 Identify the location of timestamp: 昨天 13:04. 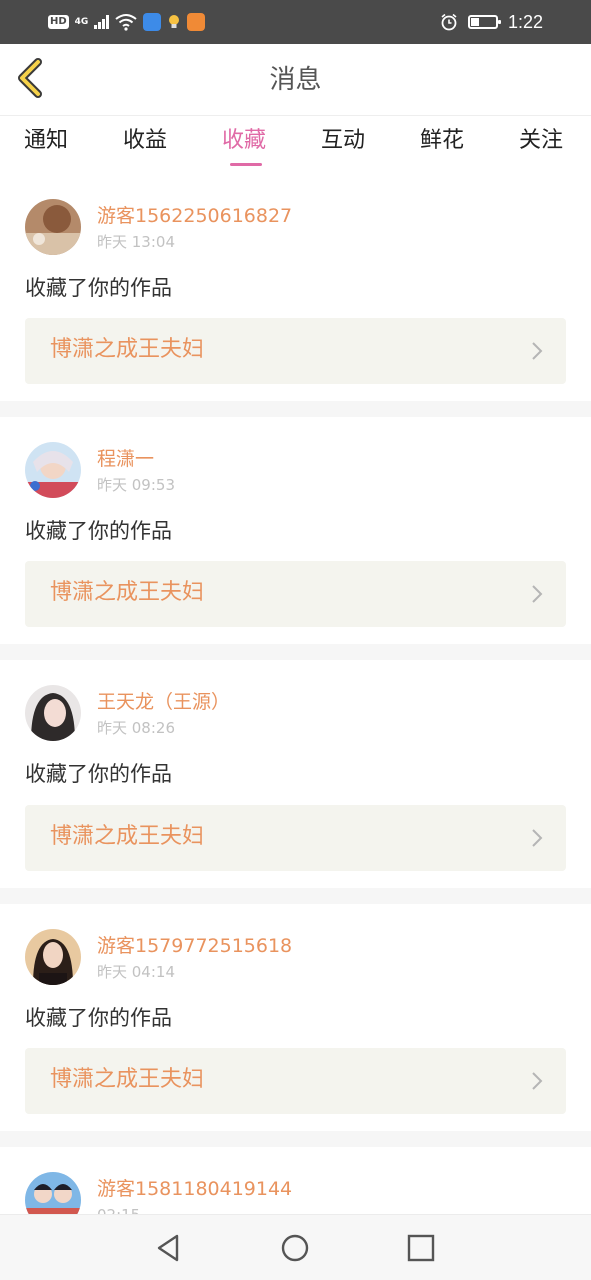
(136, 242).